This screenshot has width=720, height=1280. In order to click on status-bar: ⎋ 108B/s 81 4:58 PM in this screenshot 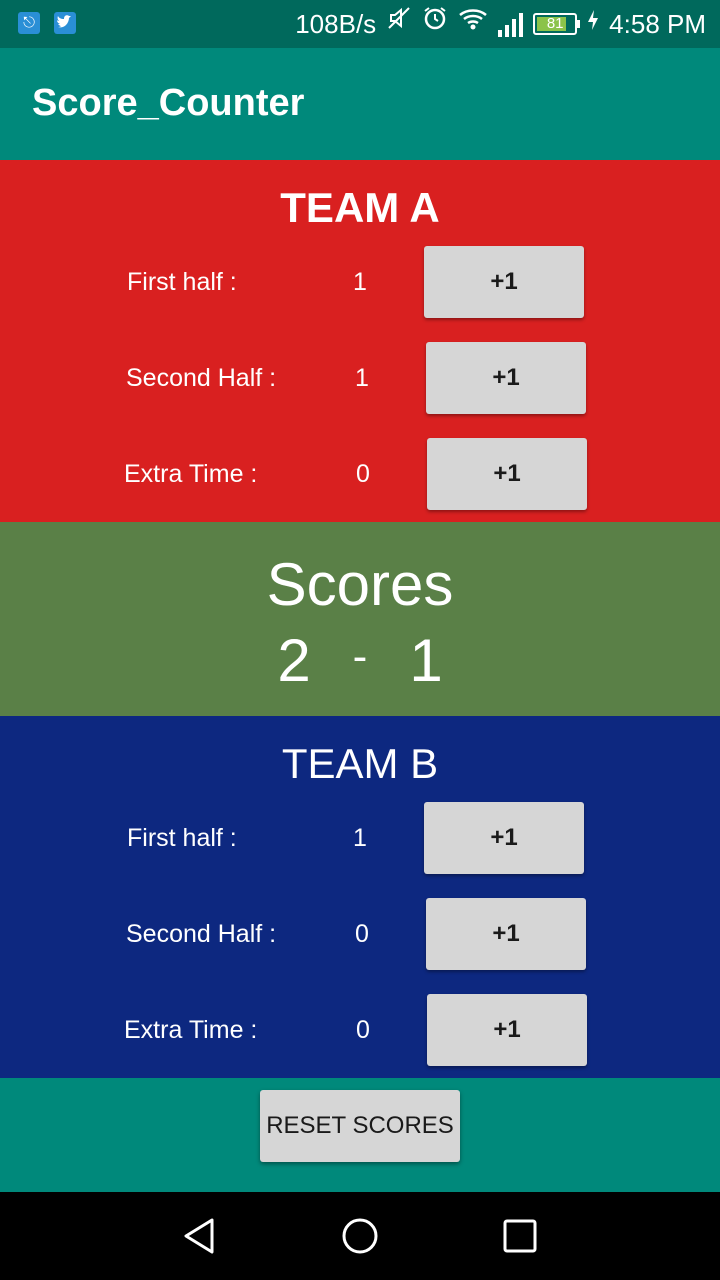, I will do `click(360, 24)`.